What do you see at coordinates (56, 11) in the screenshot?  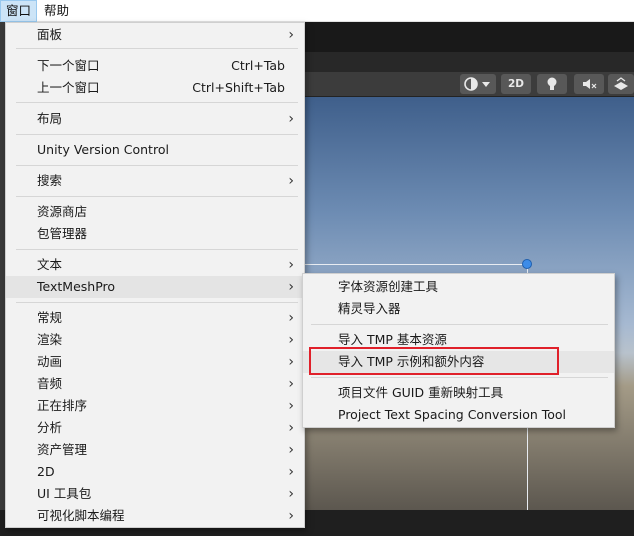 I see `menu-help: 帮助` at bounding box center [56, 11].